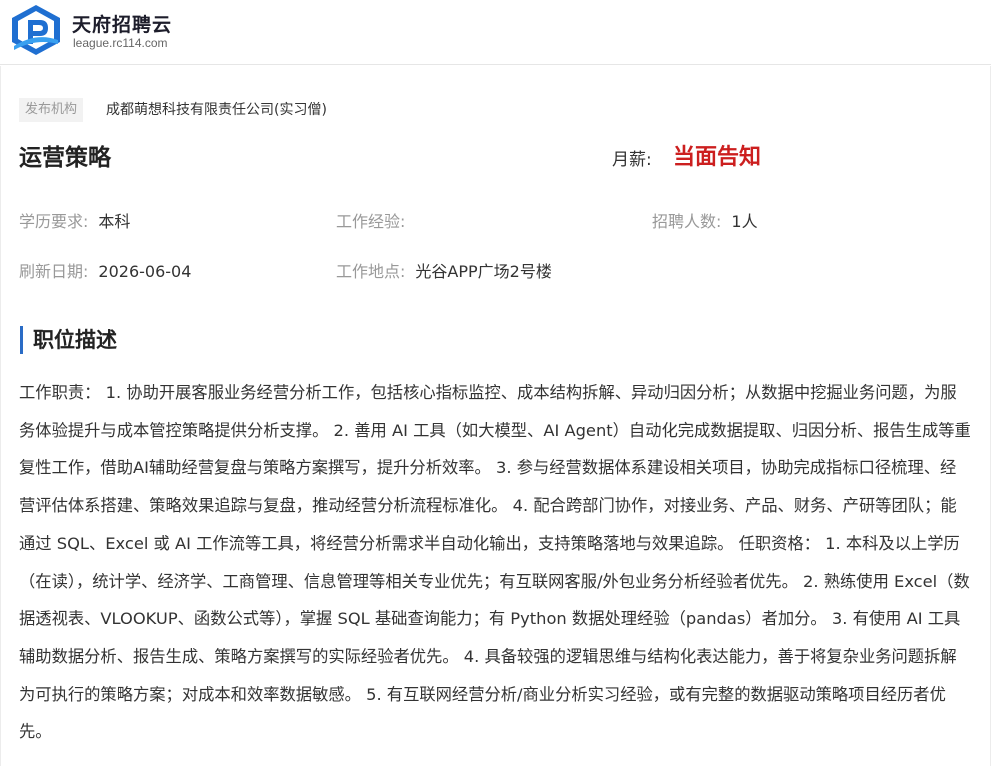 The width and height of the screenshot is (991, 766). What do you see at coordinates (36, 30) in the screenshot?
I see `rc114-logo-mark-icon` at bounding box center [36, 30].